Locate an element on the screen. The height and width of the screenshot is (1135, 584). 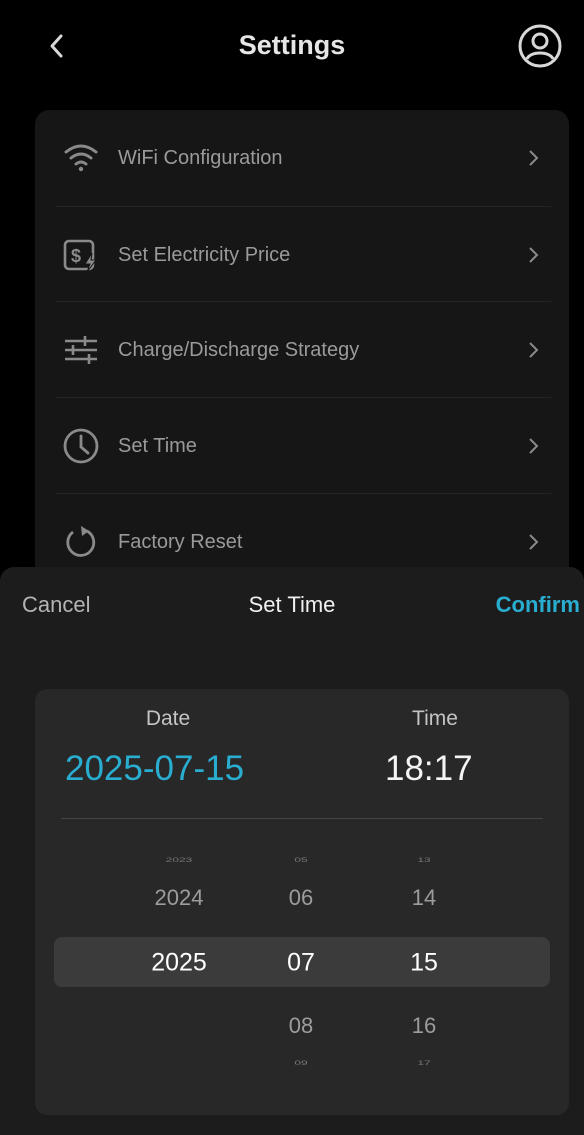
settings-item-wifi: WiFi Configuration is located at coordinates (303, 158).